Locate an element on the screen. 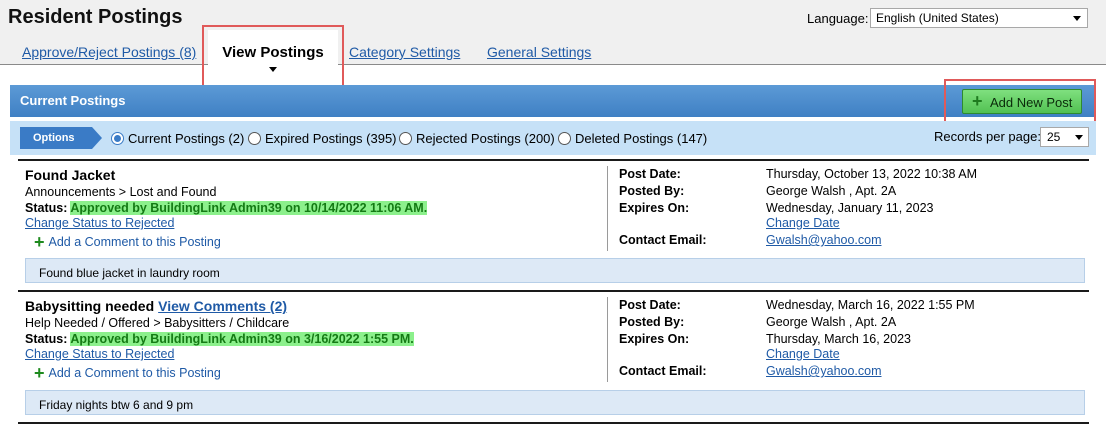 The width and height of the screenshot is (1106, 438). expires-on-value: Thursday, March 16, 2023 is located at coordinates (838, 339).